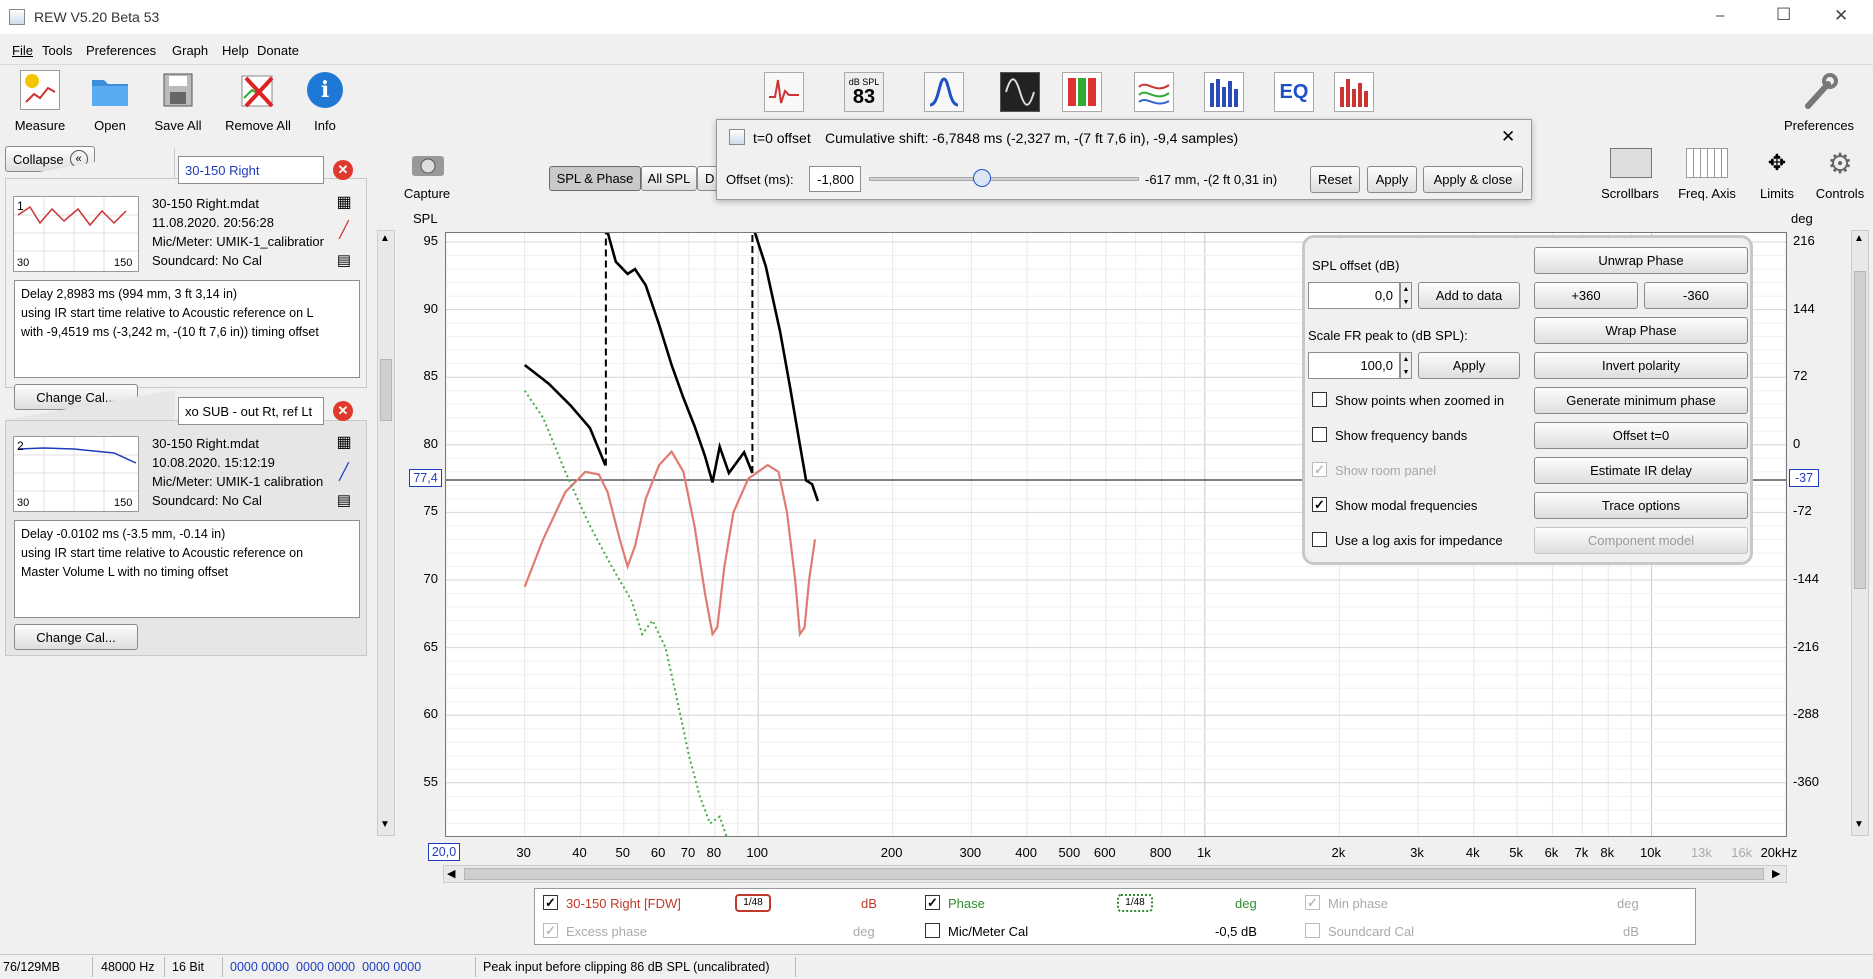  Describe the element at coordinates (1319, 469) in the screenshot. I see `show-room-panel-checkbox: ✓` at that location.